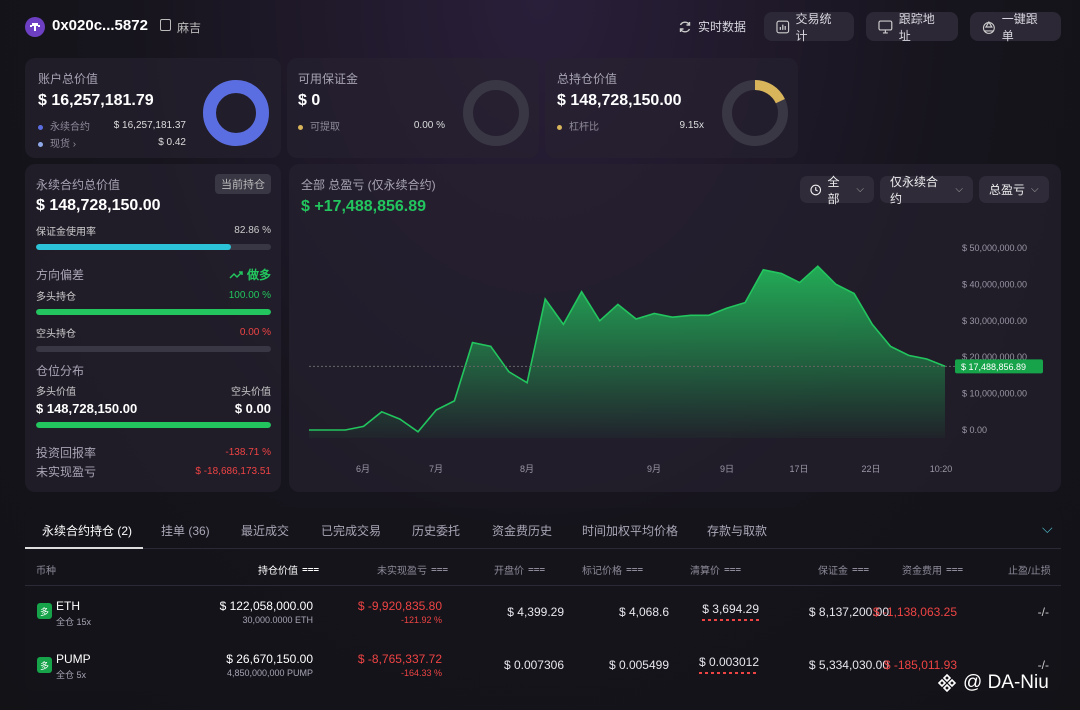 The width and height of the screenshot is (1080, 710). Describe the element at coordinates (56, 334) in the screenshot. I see `short-label: 空头持仓` at that location.